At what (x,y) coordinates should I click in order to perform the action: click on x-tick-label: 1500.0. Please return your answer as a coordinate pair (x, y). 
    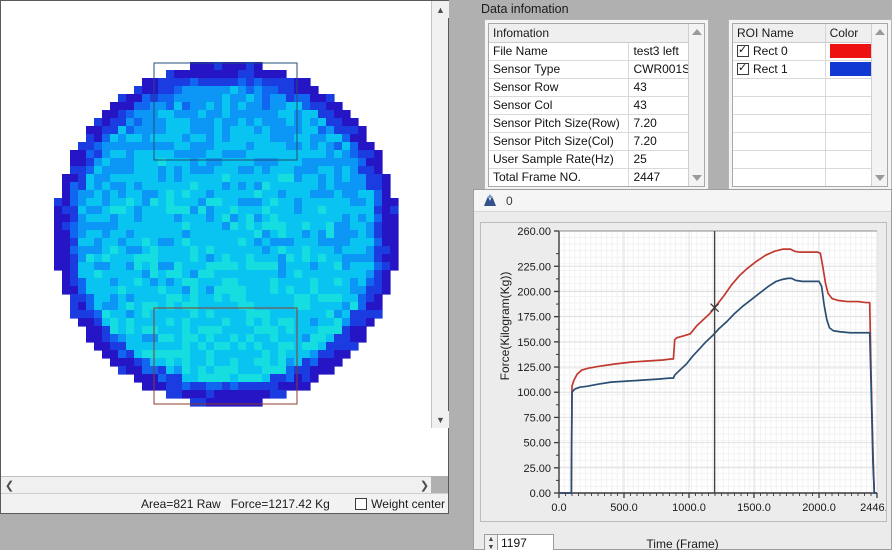
    Looking at the image, I should click on (754, 508).